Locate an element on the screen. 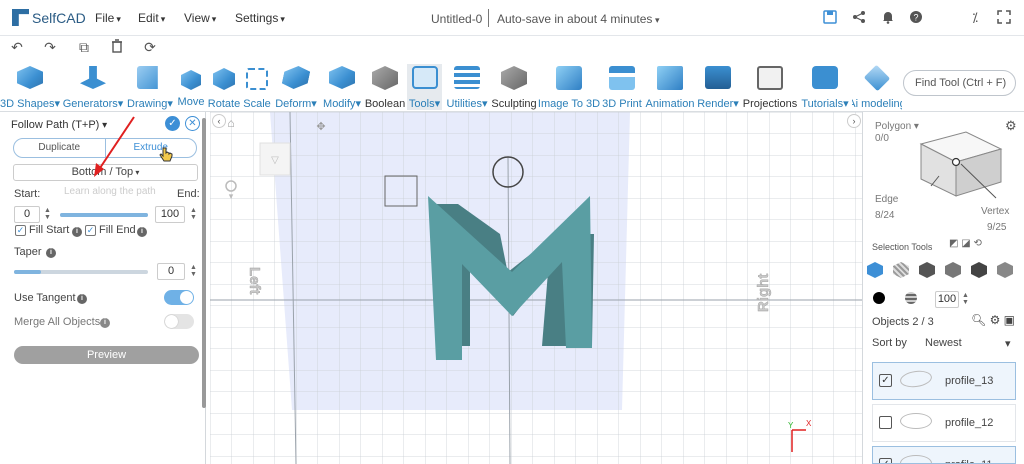 Image resolution: width=1024 pixels, height=464 pixels. opacity-stepper-icon: ▲ ▼ is located at coordinates (966, 299).